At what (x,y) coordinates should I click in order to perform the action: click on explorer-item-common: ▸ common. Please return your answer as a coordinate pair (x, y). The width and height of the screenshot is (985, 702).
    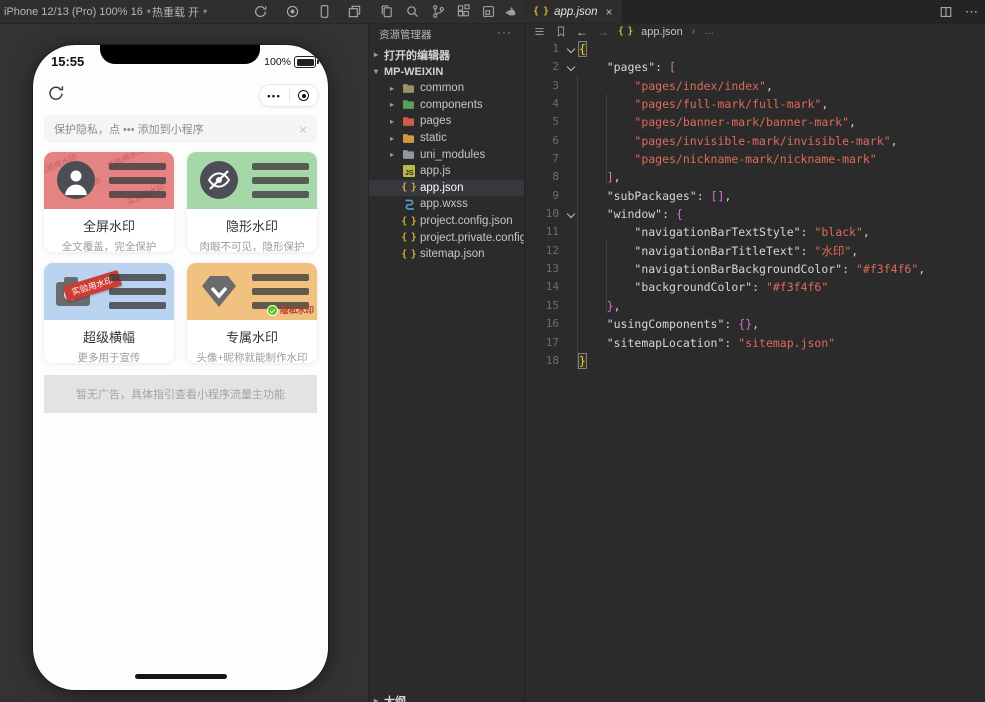
    Looking at the image, I should click on (446, 88).